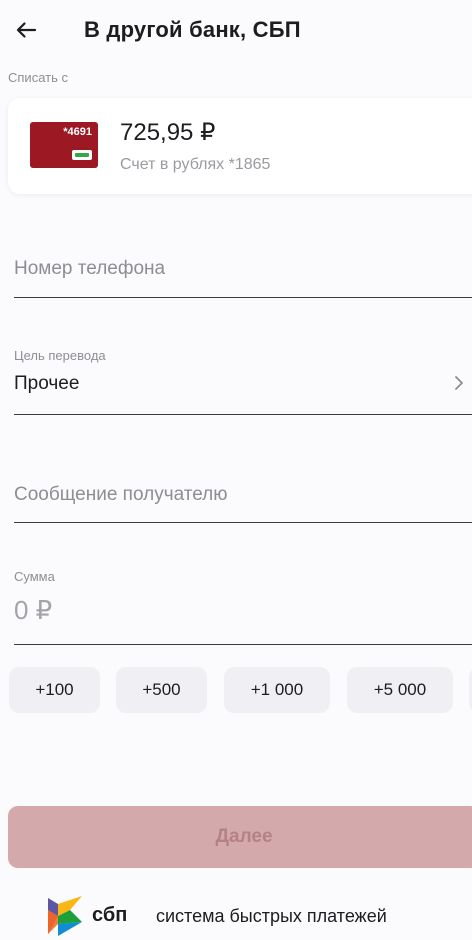 The height and width of the screenshot is (940, 472). I want to click on purpose-value: Прочее, so click(47, 383).